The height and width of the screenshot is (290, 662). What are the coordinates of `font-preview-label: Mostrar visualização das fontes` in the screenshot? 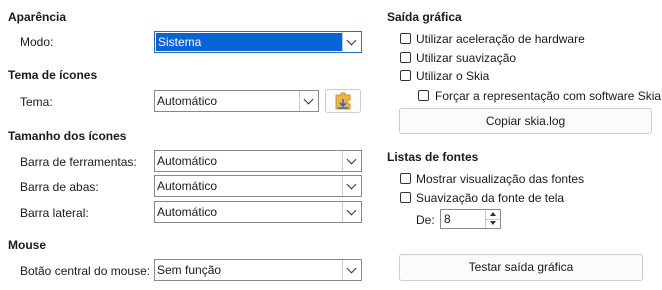 It's located at (500, 179).